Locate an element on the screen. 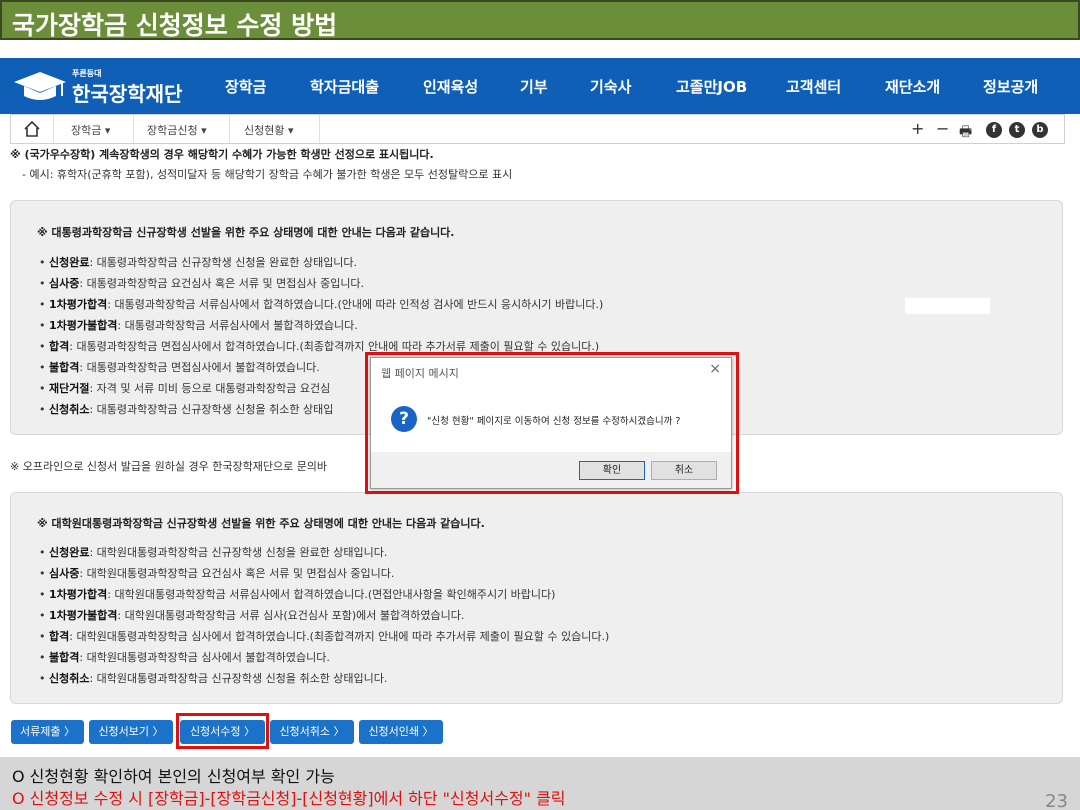  page-number: 23 is located at coordinates (1056, 800).